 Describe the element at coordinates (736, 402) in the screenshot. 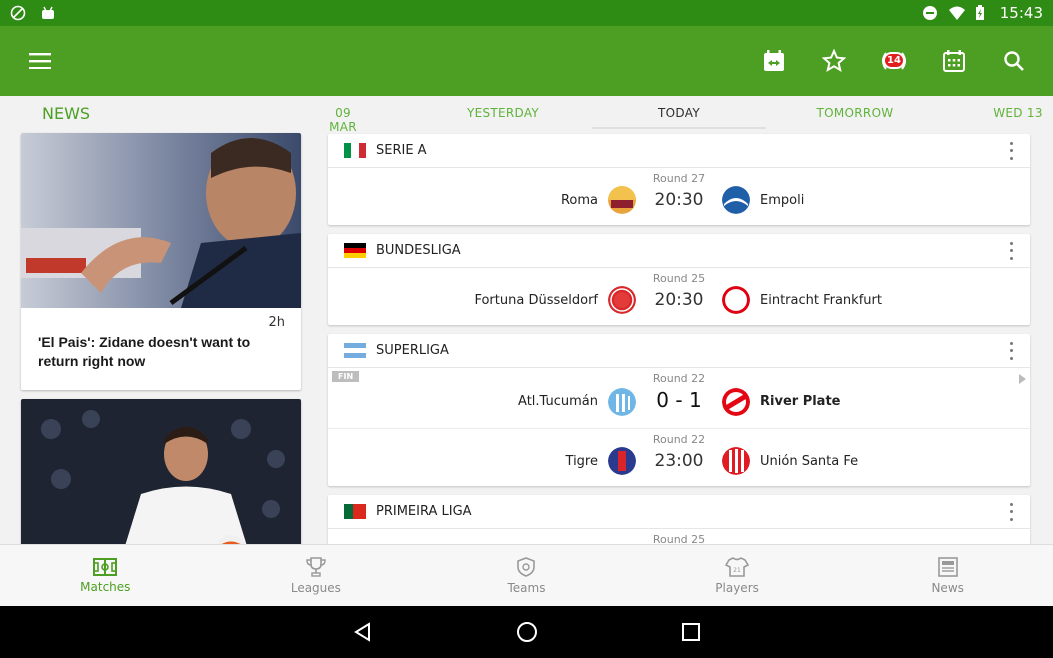

I see `river-plate-crest-icon` at that location.